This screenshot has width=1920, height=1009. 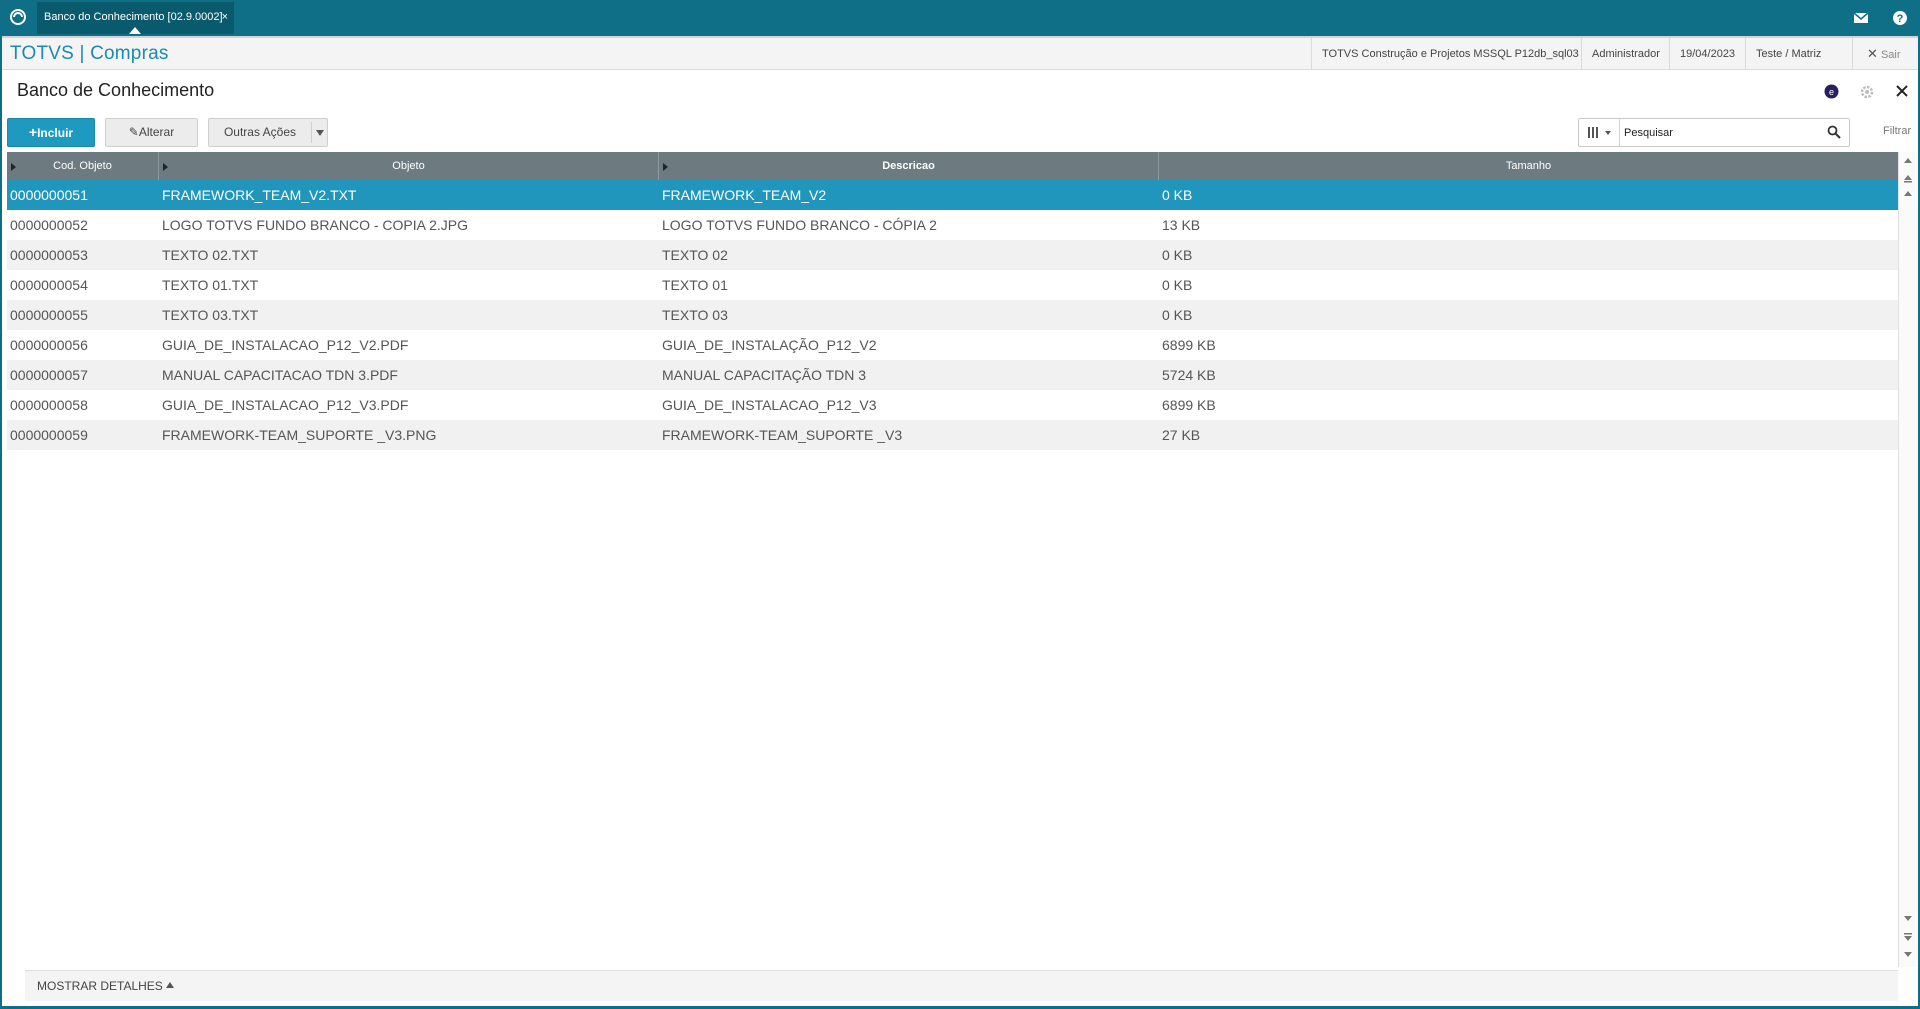 What do you see at coordinates (952, 285) in the screenshot?
I see `table-row: 0000000054 TEXTO 01.TXT TEXTO 01 0 KB` at bounding box center [952, 285].